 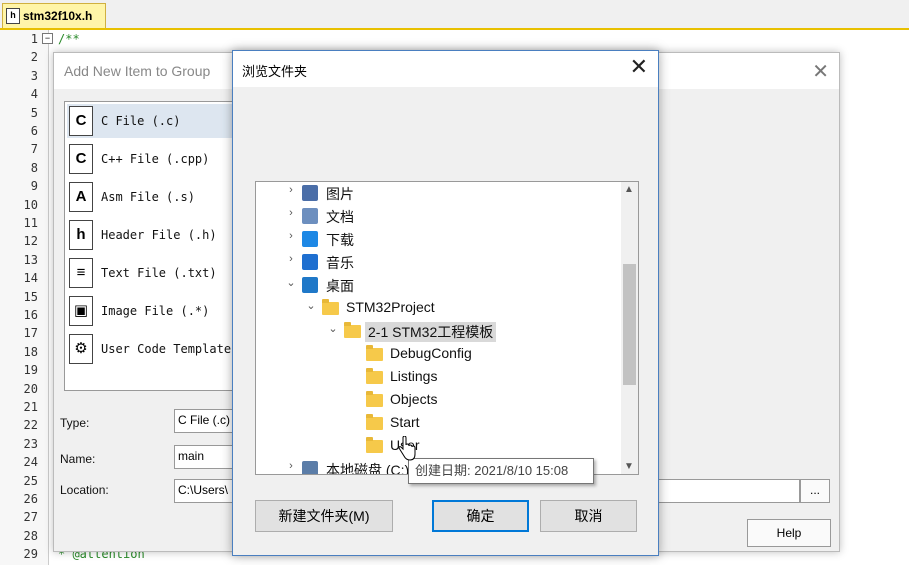 What do you see at coordinates (501, 471) in the screenshot?
I see `created-date-tooltip: 创建日期: 2021/8/10 15:08` at bounding box center [501, 471].